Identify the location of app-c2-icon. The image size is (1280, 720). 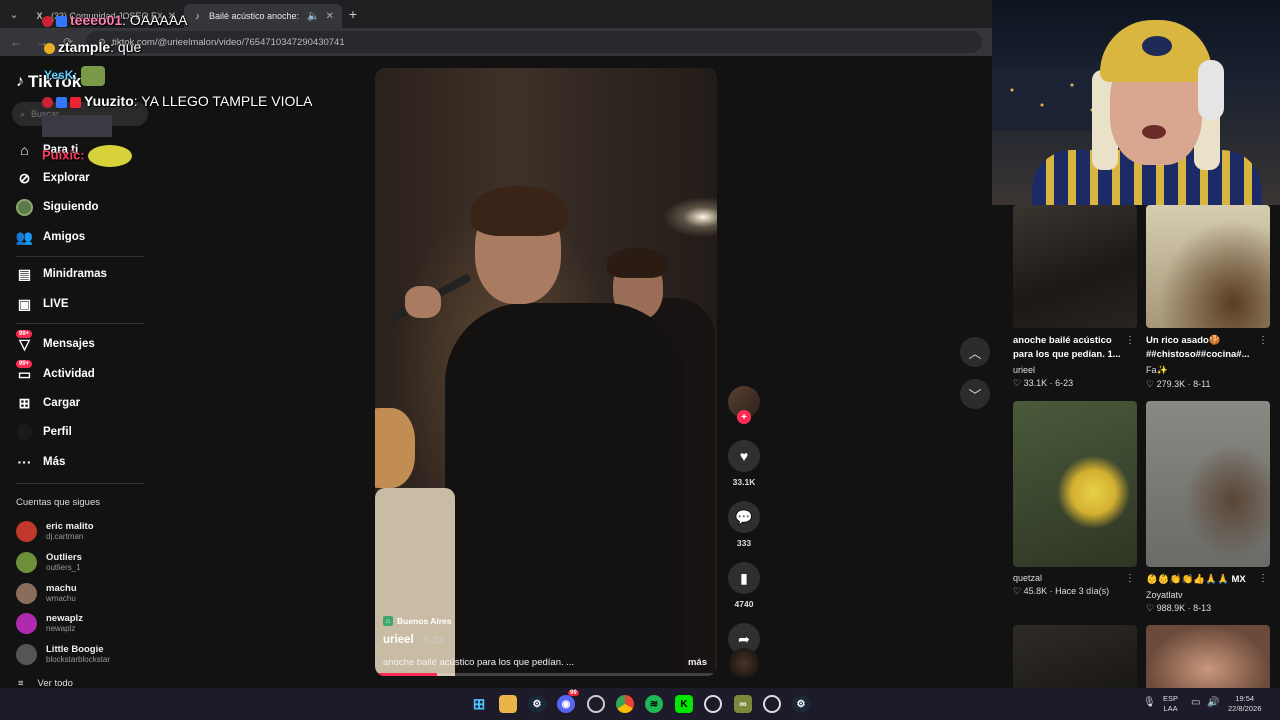
(772, 704).